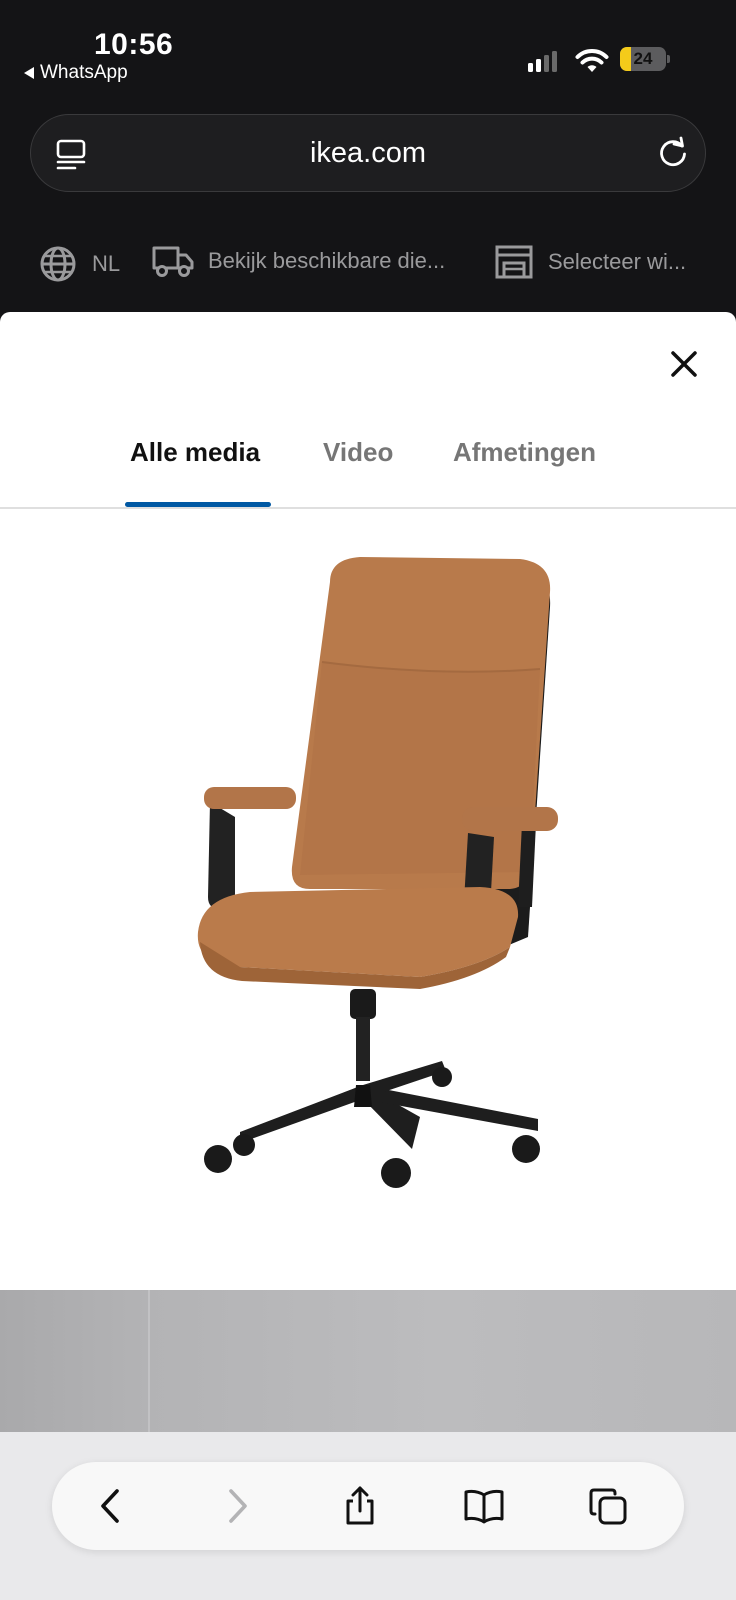 The image size is (736, 1600). I want to click on book-icon, so click(484, 1506).